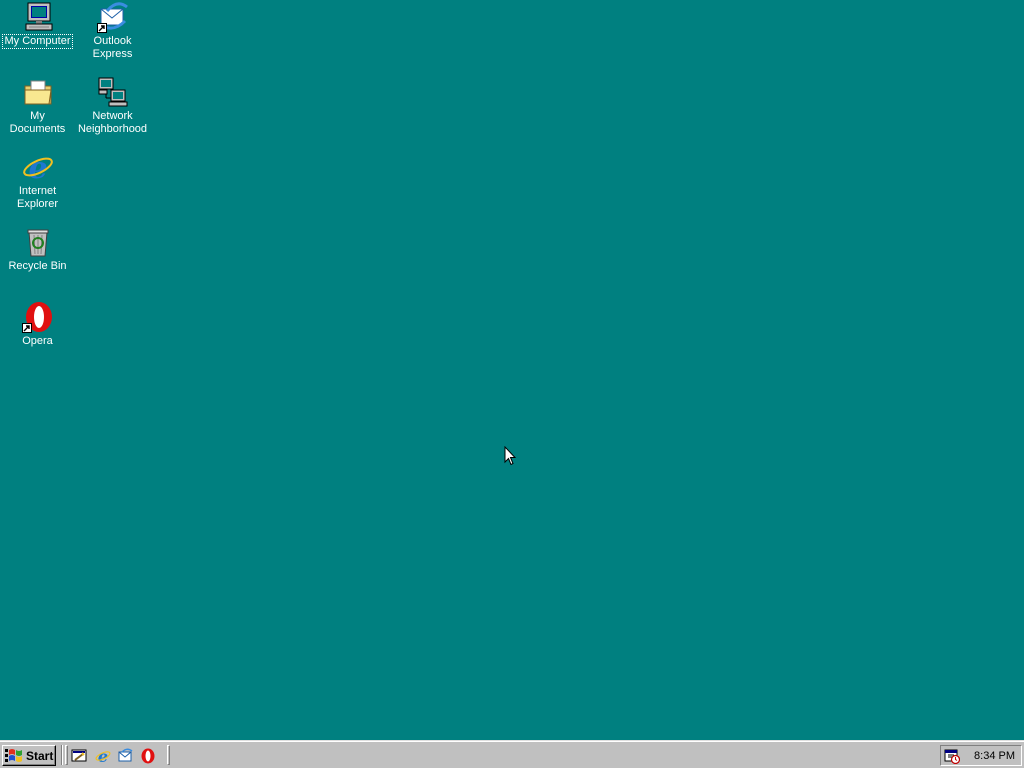  I want to click on desktop-icon-label: Recycle Bin, so click(37, 266).